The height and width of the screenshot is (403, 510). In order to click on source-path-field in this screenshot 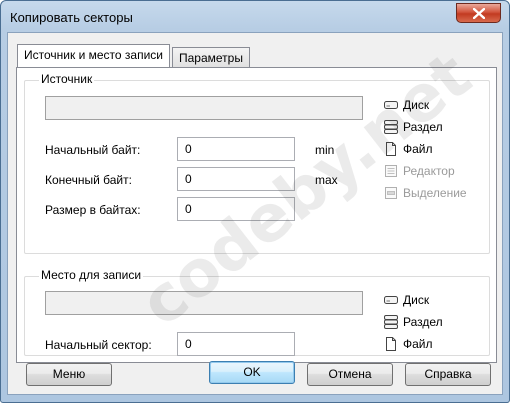, I will do `click(204, 108)`.